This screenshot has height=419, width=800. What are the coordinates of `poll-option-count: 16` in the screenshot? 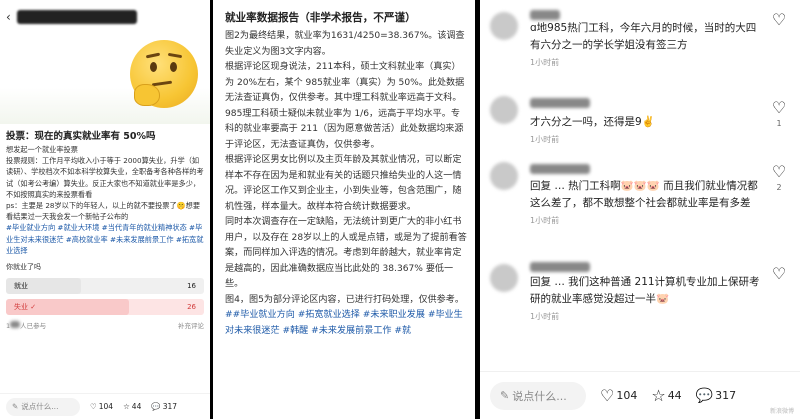 It's located at (191, 286).